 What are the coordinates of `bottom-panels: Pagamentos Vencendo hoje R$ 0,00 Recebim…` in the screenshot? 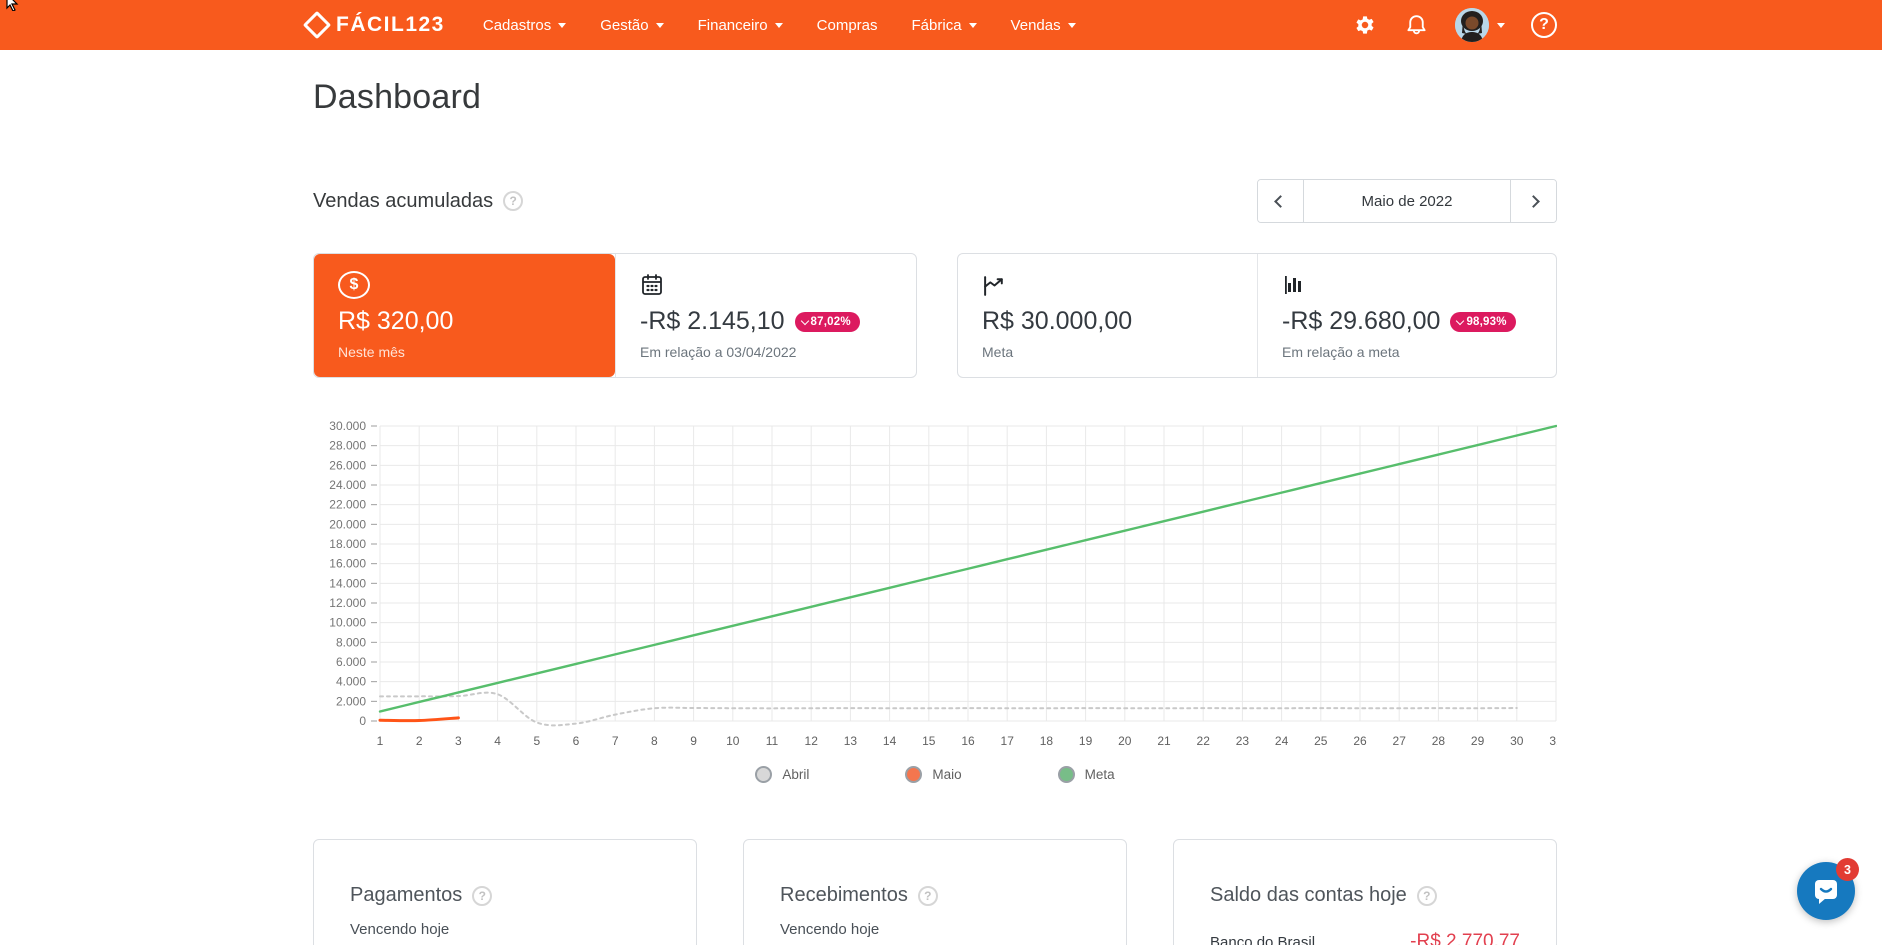 It's located at (935, 892).